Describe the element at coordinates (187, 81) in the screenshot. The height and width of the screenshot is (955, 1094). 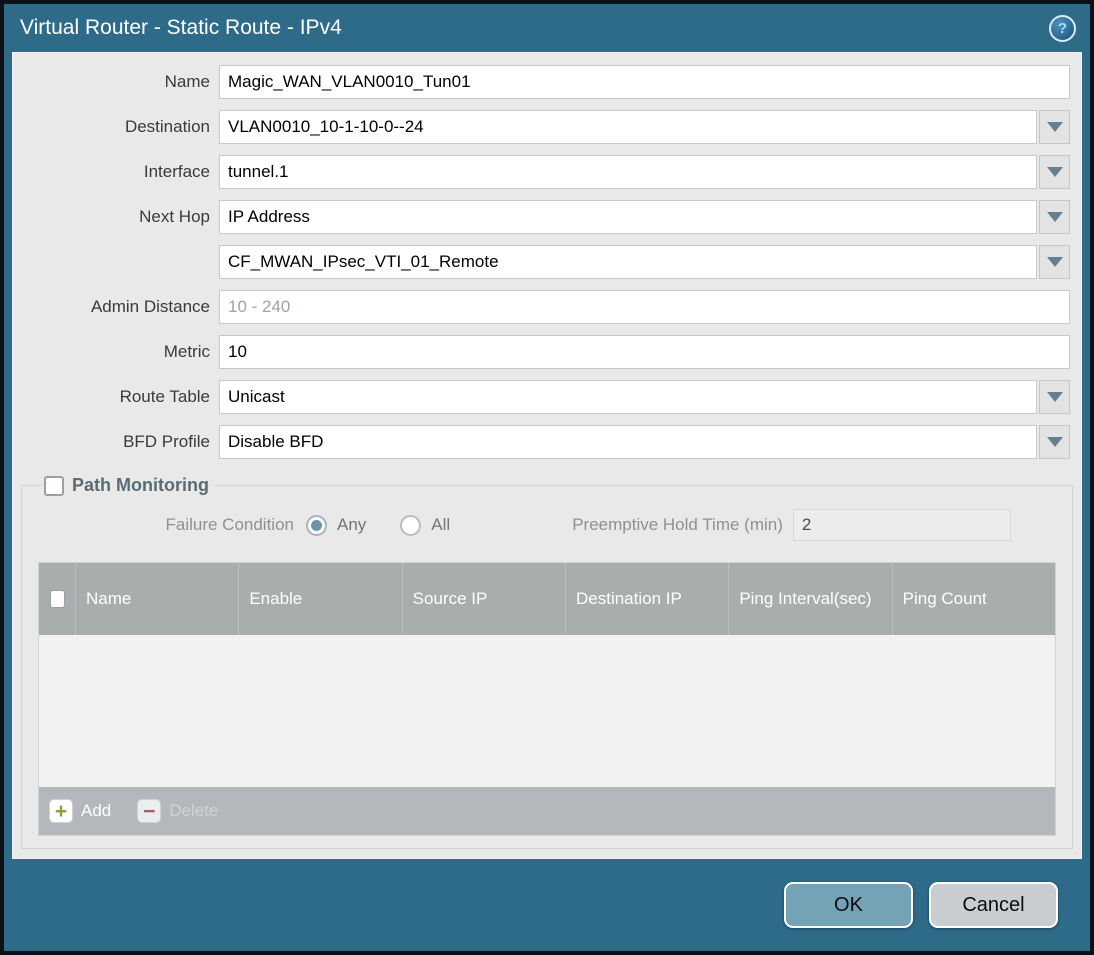
I see `name-label: Name` at that location.